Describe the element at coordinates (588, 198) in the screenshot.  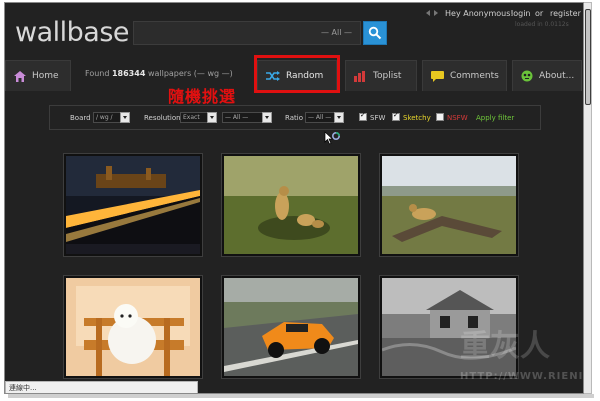
I see `vertical-scrollbar` at that location.